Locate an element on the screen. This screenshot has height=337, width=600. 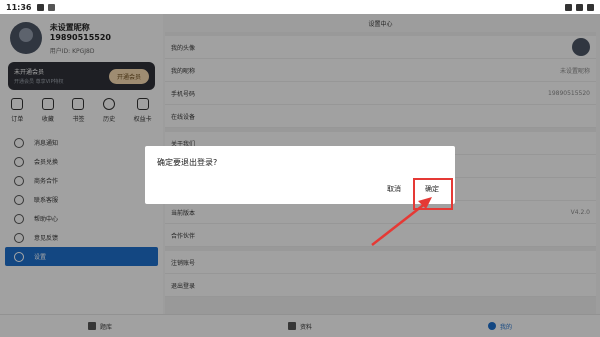
annotation-arrow-icon is located at coordinates (401, 221).